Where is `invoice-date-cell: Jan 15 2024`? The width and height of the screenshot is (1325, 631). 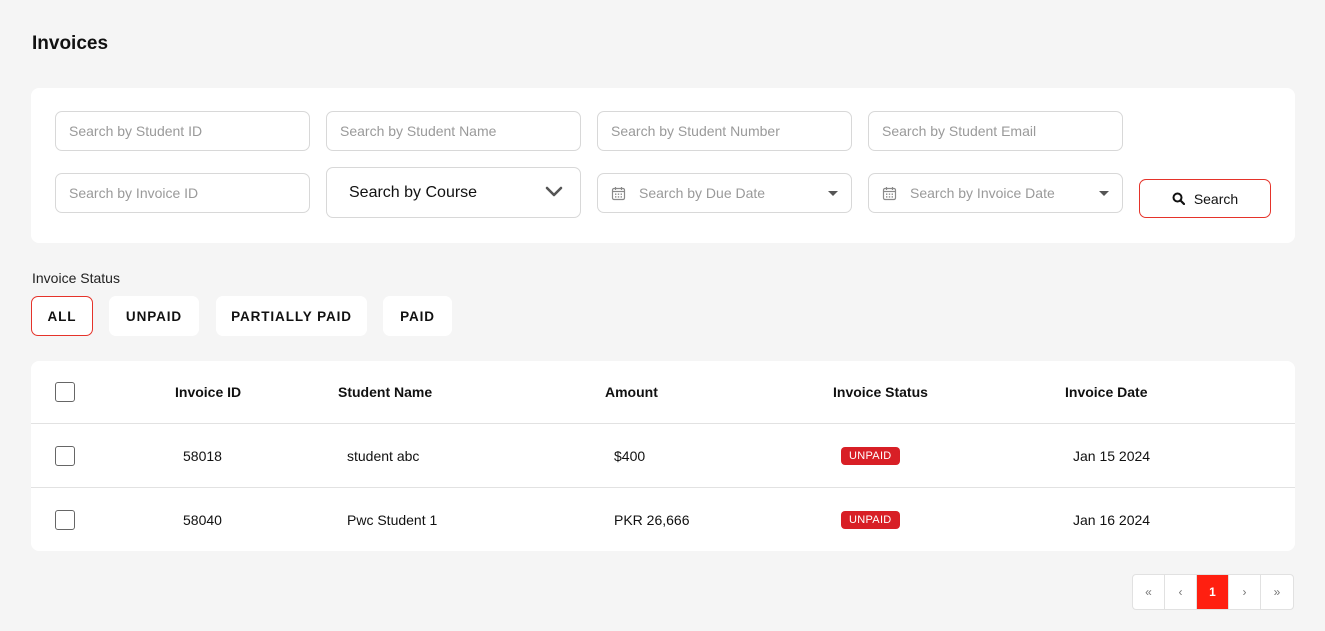 invoice-date-cell: Jan 15 2024 is located at coordinates (1112, 456).